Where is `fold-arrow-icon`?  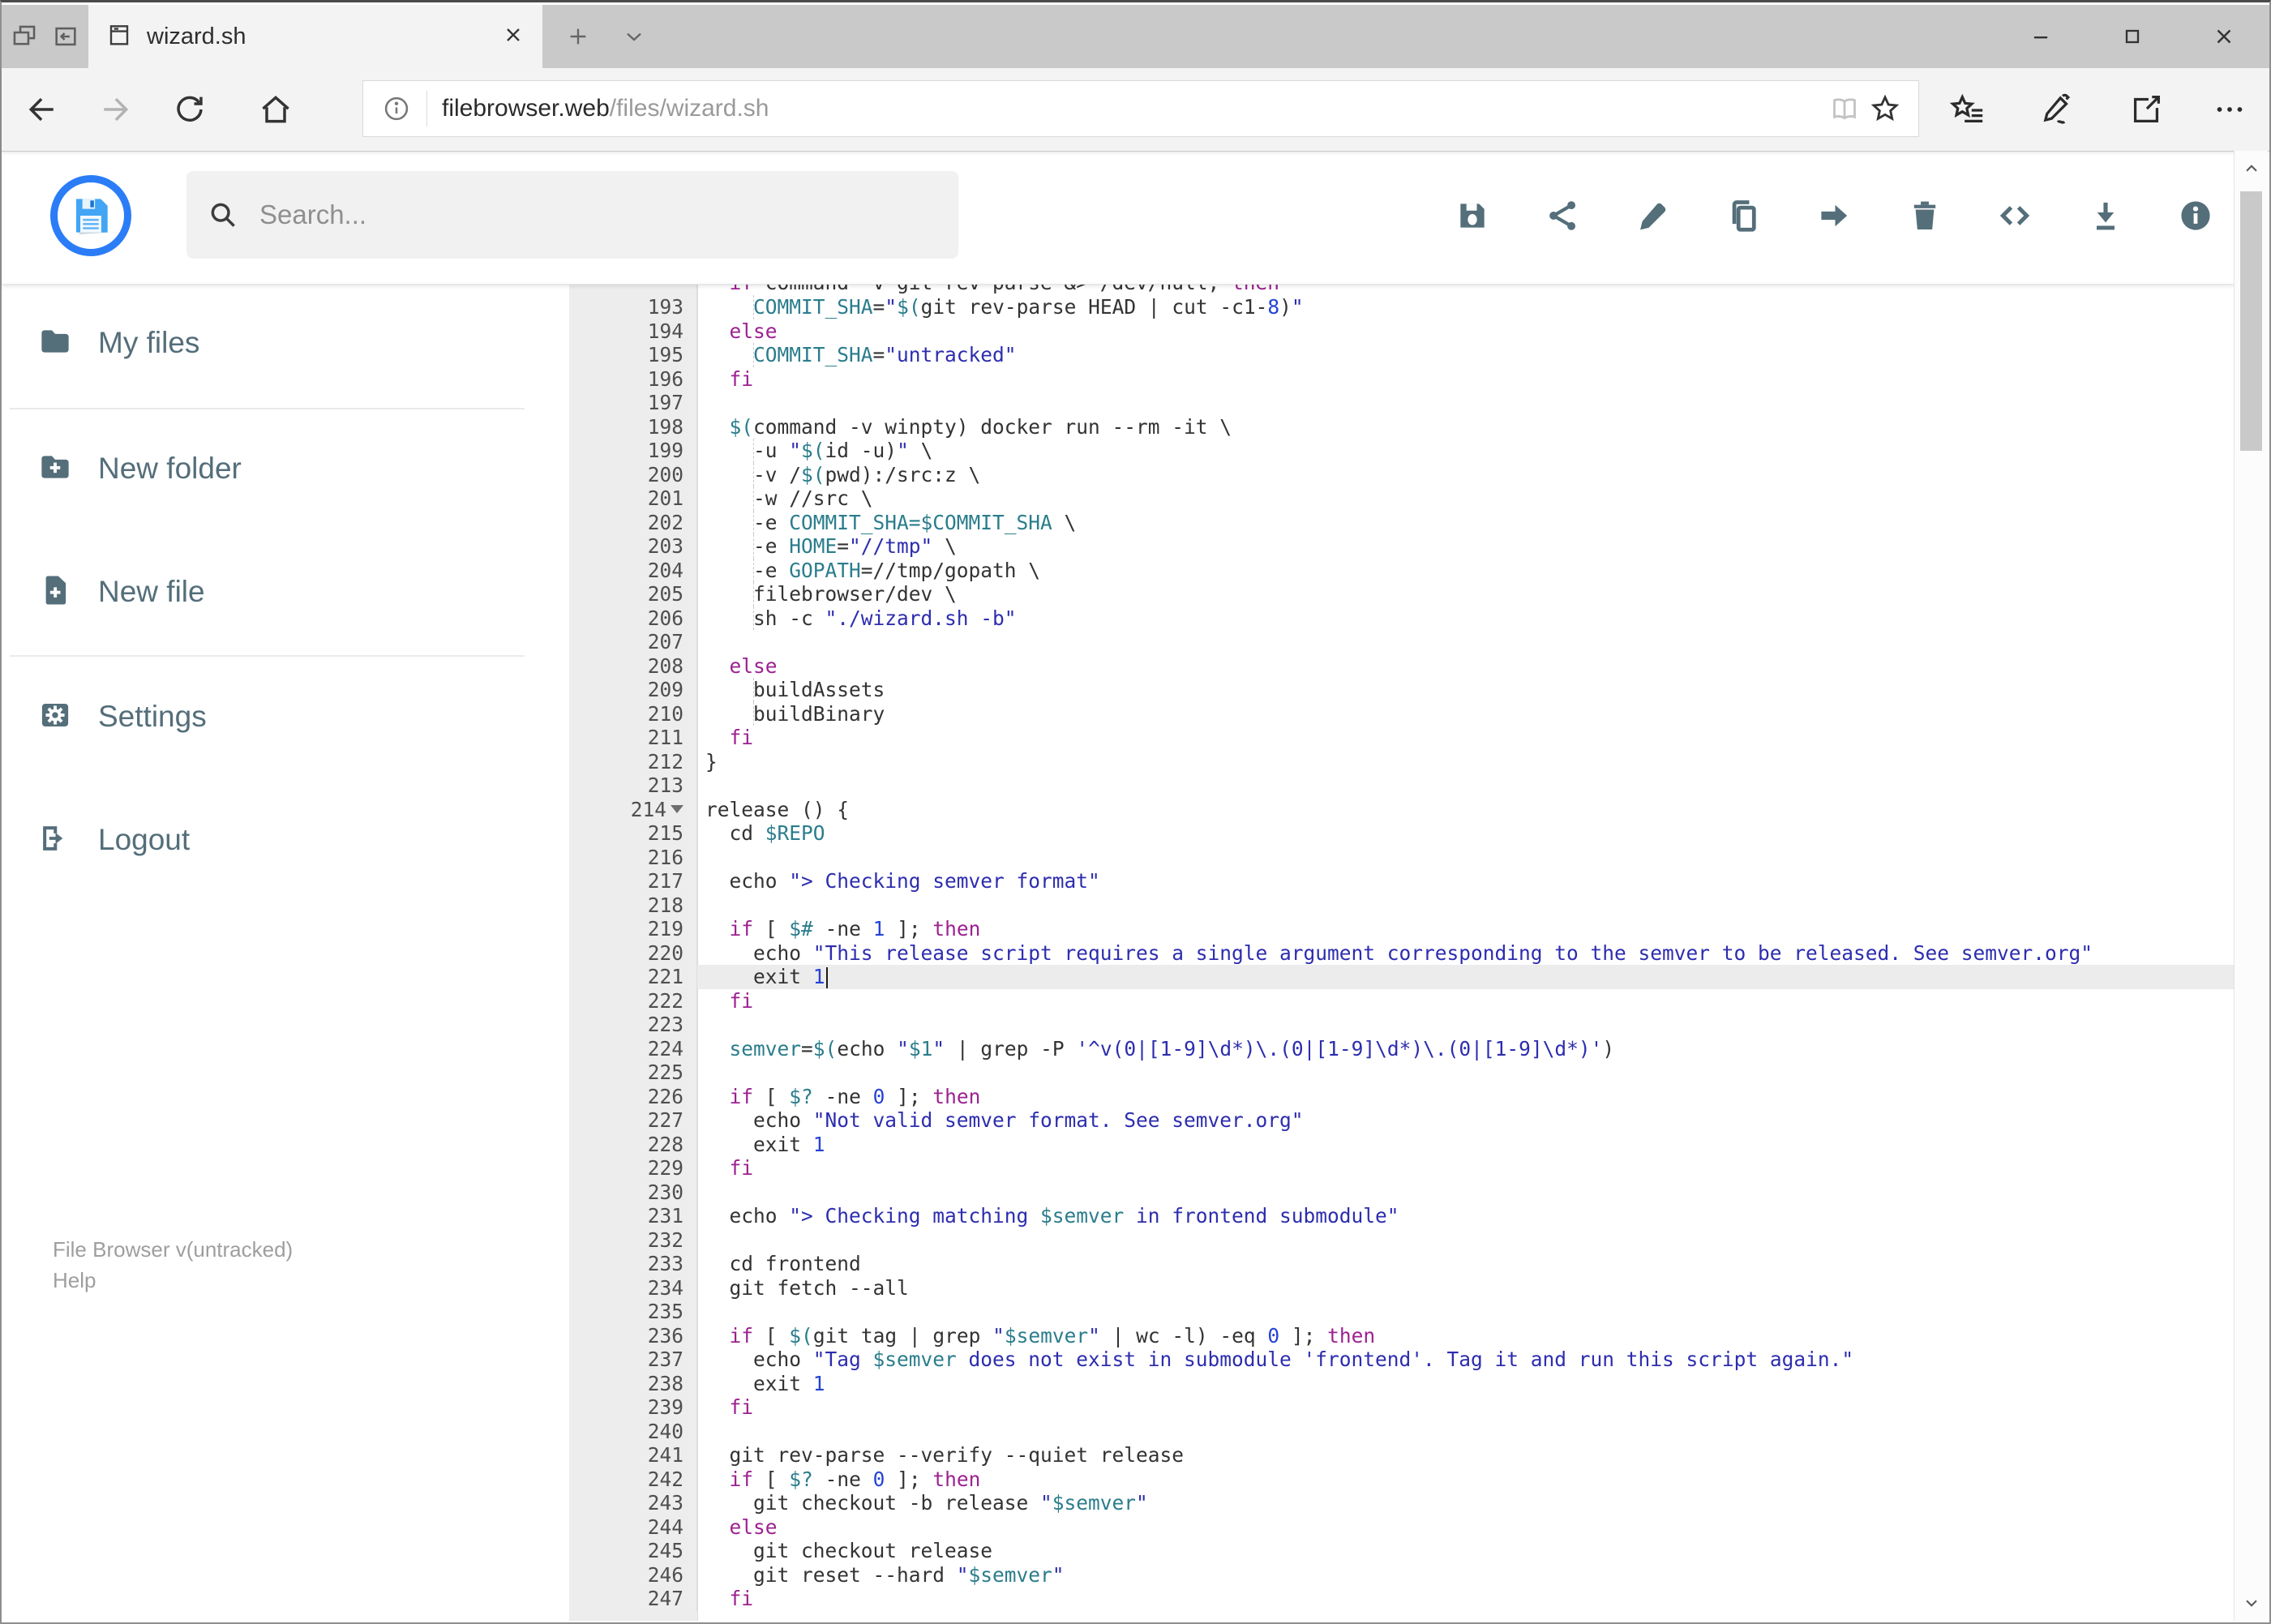 fold-arrow-icon is located at coordinates (677, 810).